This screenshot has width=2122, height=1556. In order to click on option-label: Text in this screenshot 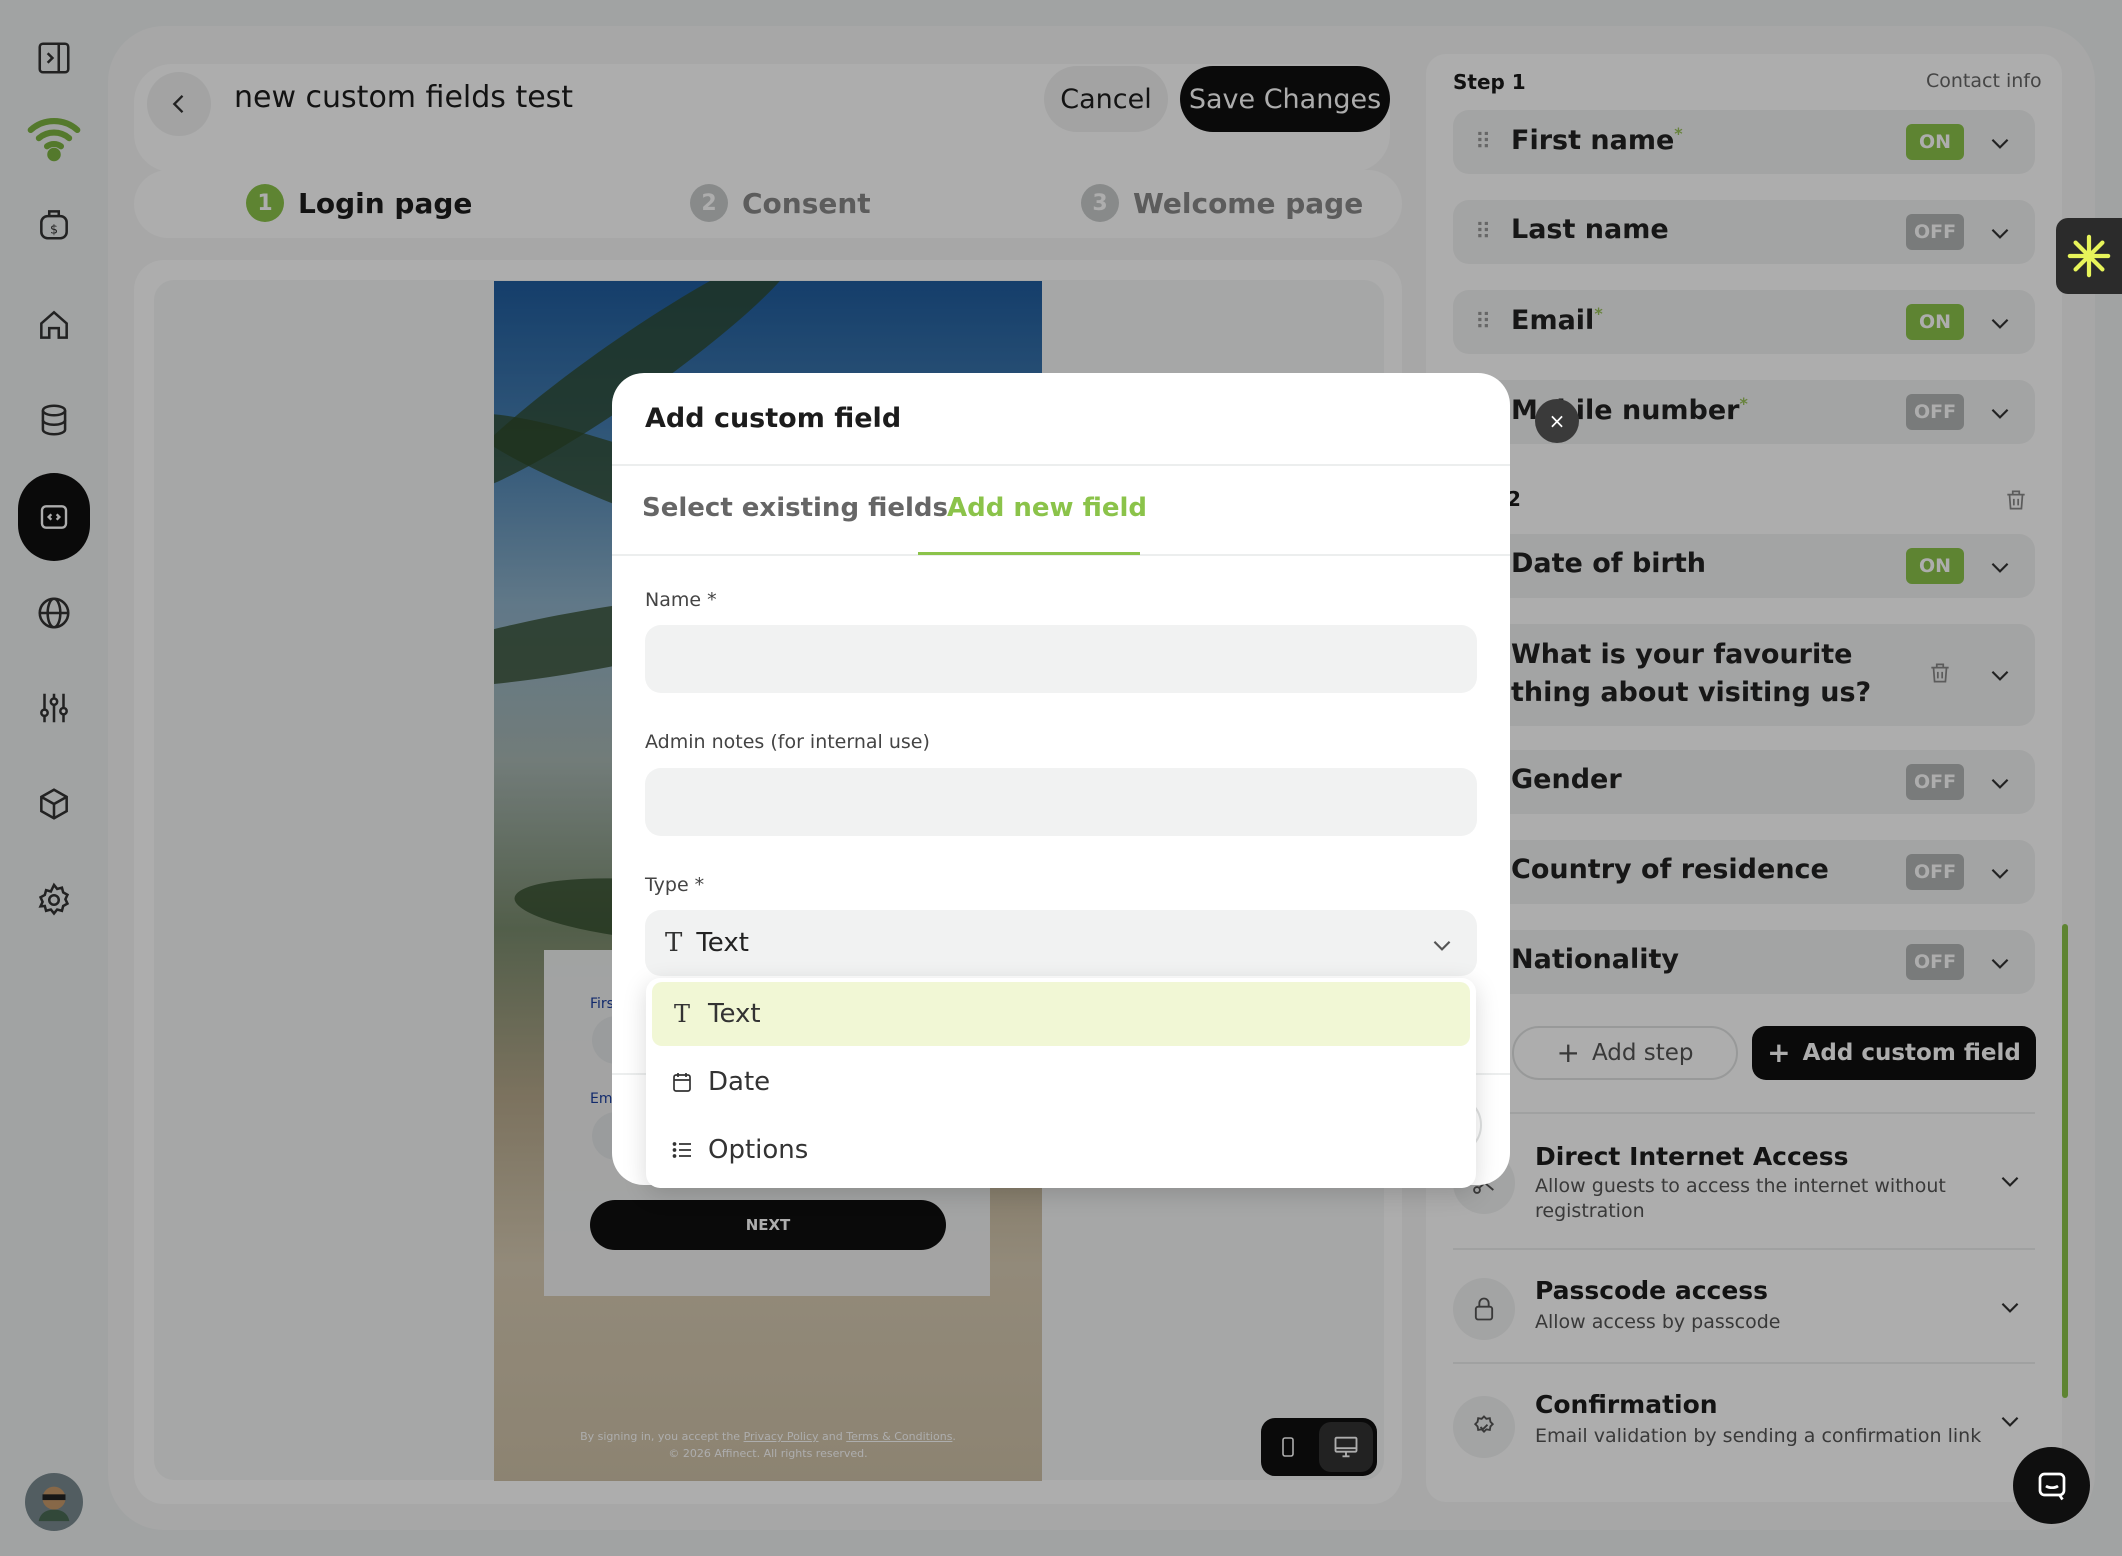, I will do `click(734, 1014)`.